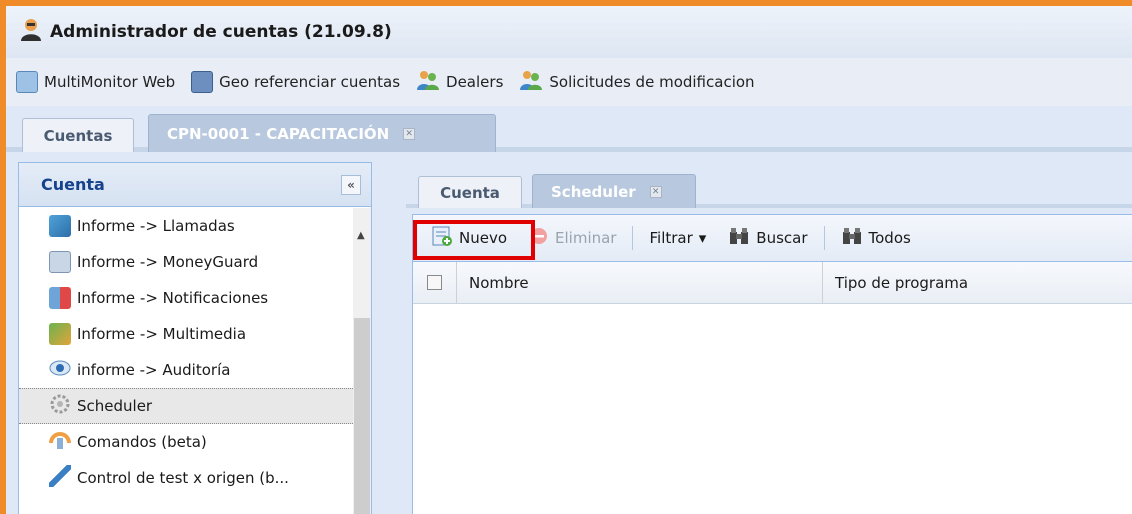 The image size is (1132, 514). I want to click on menu-item-auditoria: informe -> Auditoría, so click(187, 370).